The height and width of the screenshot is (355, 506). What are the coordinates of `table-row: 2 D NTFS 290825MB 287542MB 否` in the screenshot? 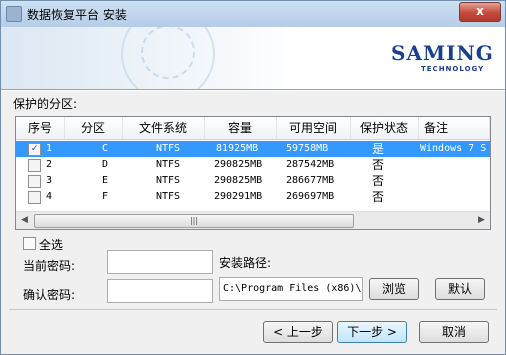 It's located at (253, 165).